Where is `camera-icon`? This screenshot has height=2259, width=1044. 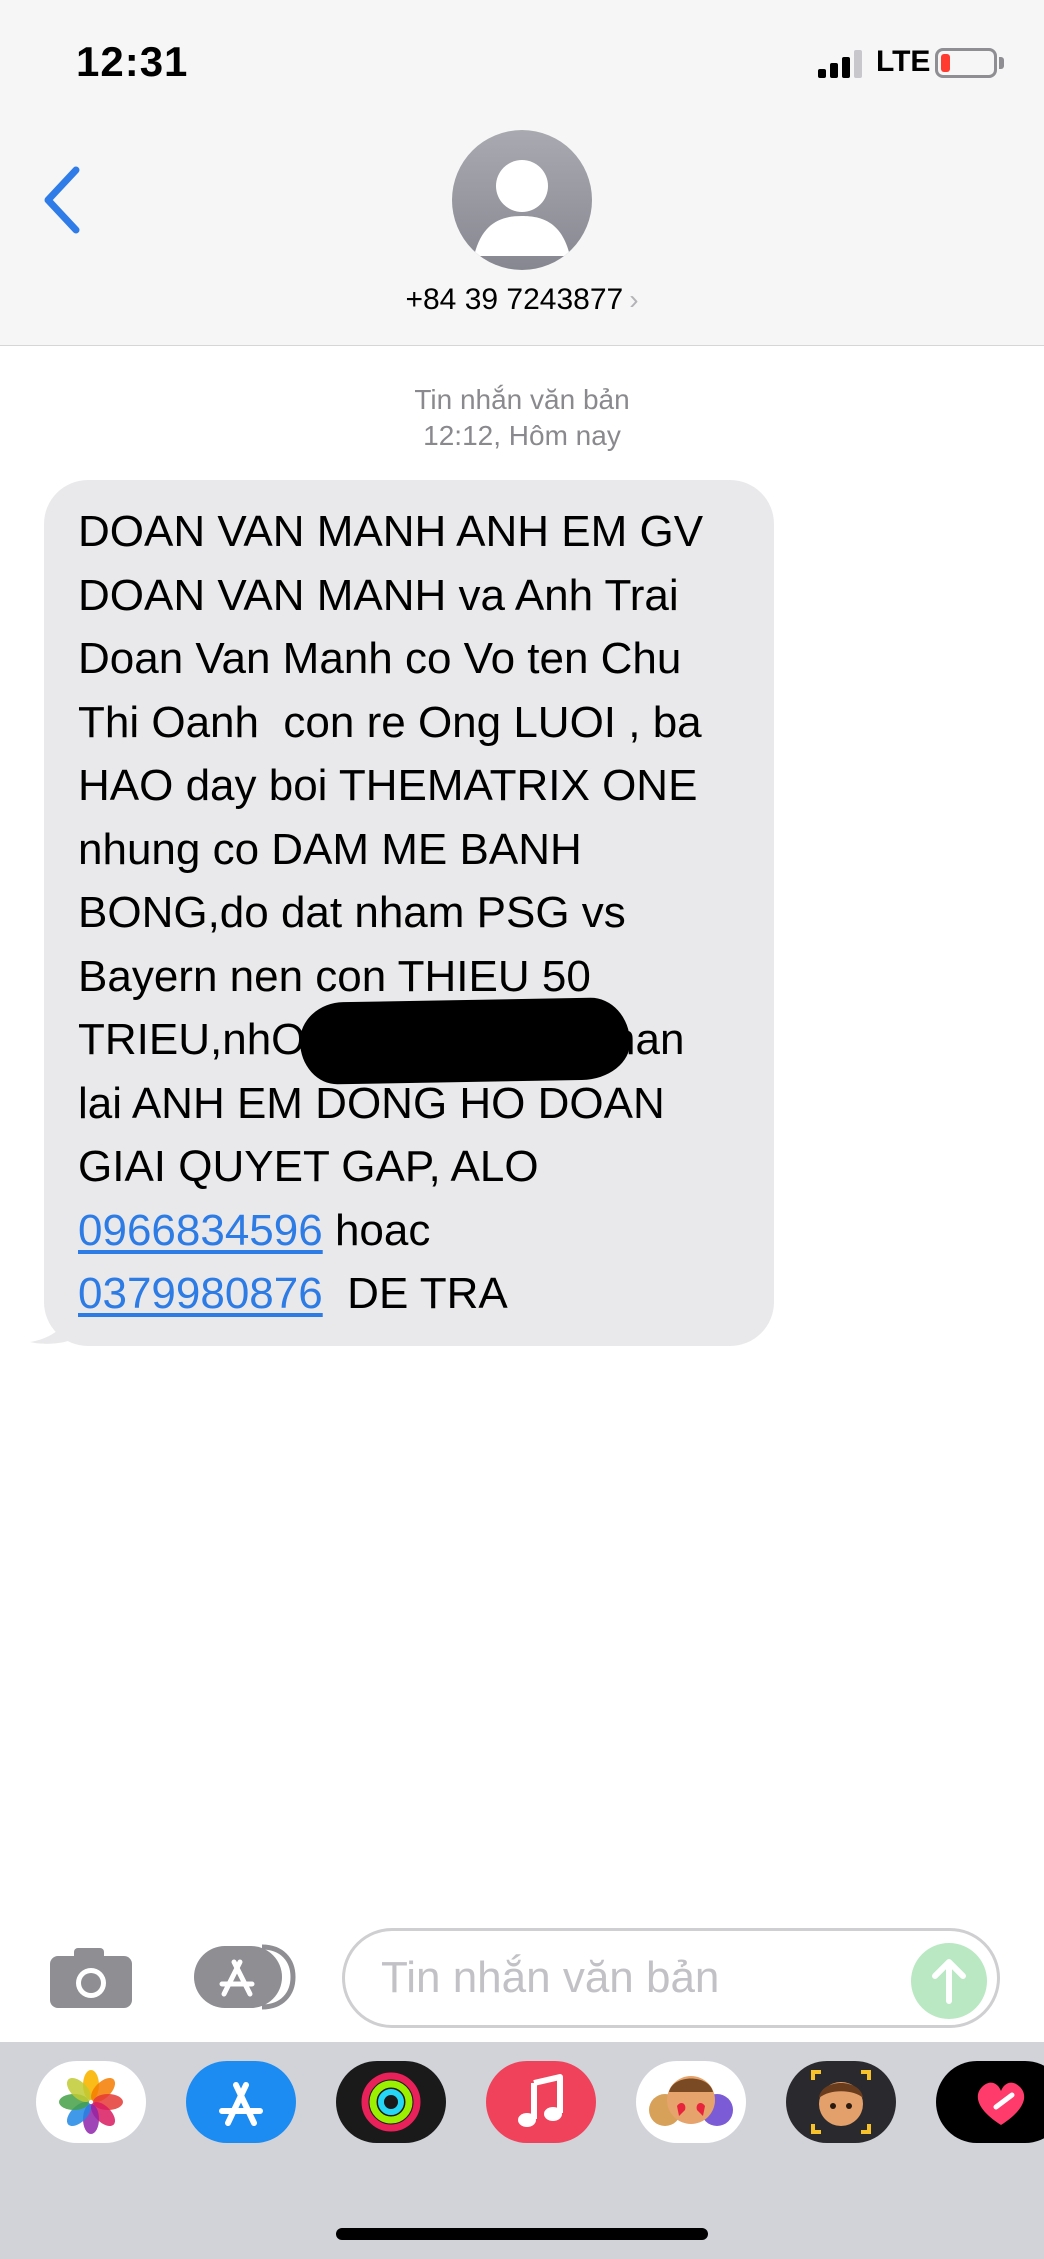
camera-icon is located at coordinates (91, 1978).